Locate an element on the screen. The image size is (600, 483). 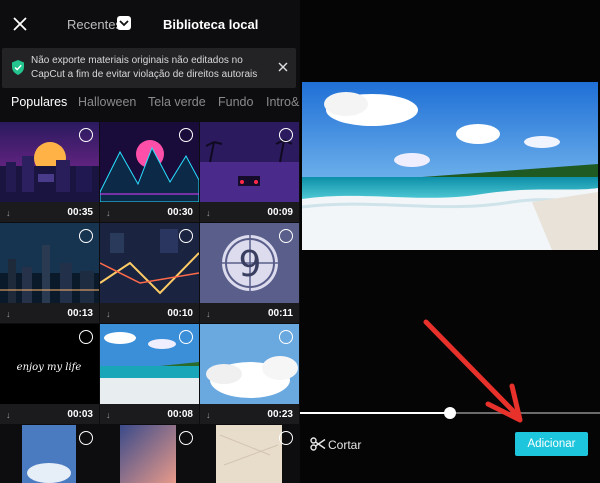
media-item: ↓ 00:09 is located at coordinates (249, 172).